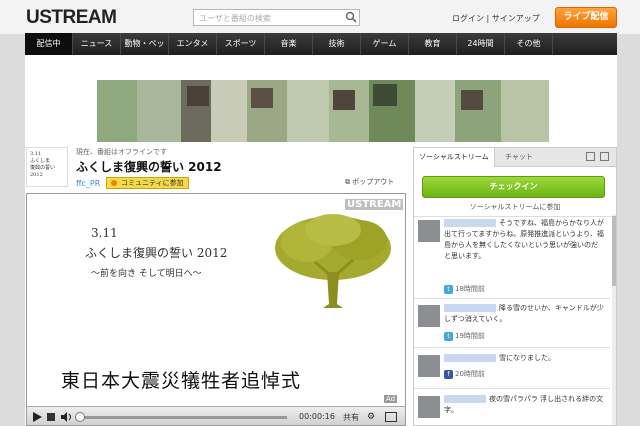 This screenshot has width=640, height=426. What do you see at coordinates (373, 182) in the screenshot?
I see `popout-label: ポップアウト` at bounding box center [373, 182].